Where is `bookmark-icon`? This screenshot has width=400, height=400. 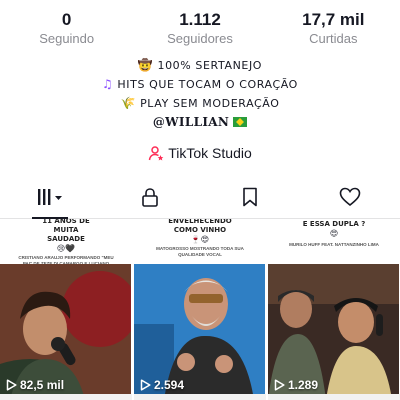
bookmark-icon is located at coordinates (250, 199).